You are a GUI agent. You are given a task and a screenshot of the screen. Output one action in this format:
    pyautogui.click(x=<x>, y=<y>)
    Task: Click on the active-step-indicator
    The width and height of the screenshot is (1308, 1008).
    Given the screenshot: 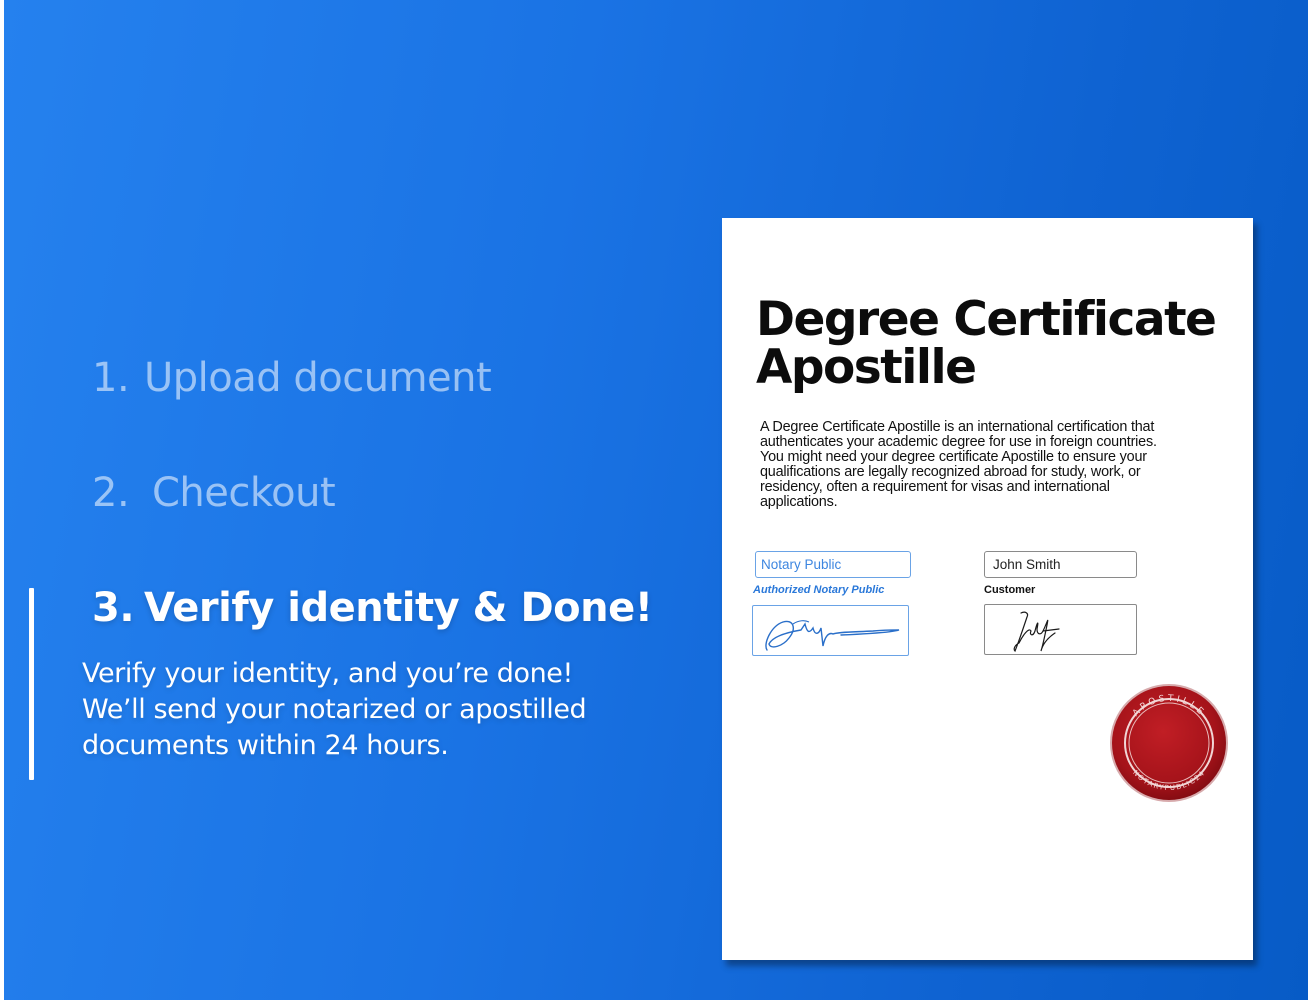 What is the action you would take?
    pyautogui.click(x=31, y=684)
    